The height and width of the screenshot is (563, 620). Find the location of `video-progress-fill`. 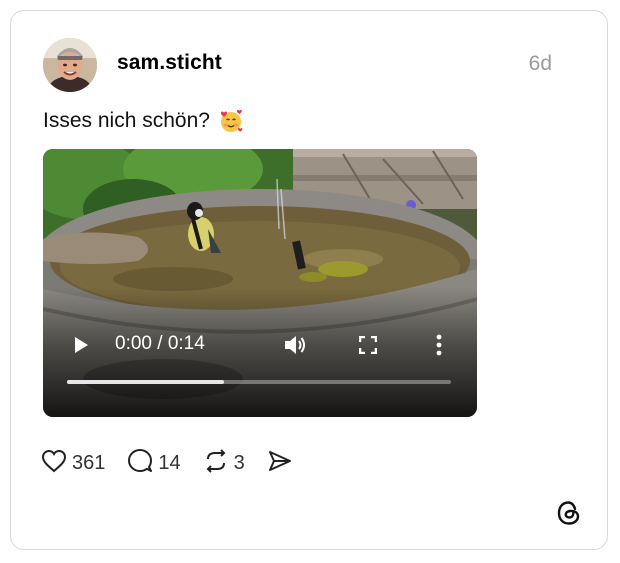

video-progress-fill is located at coordinates (146, 382).